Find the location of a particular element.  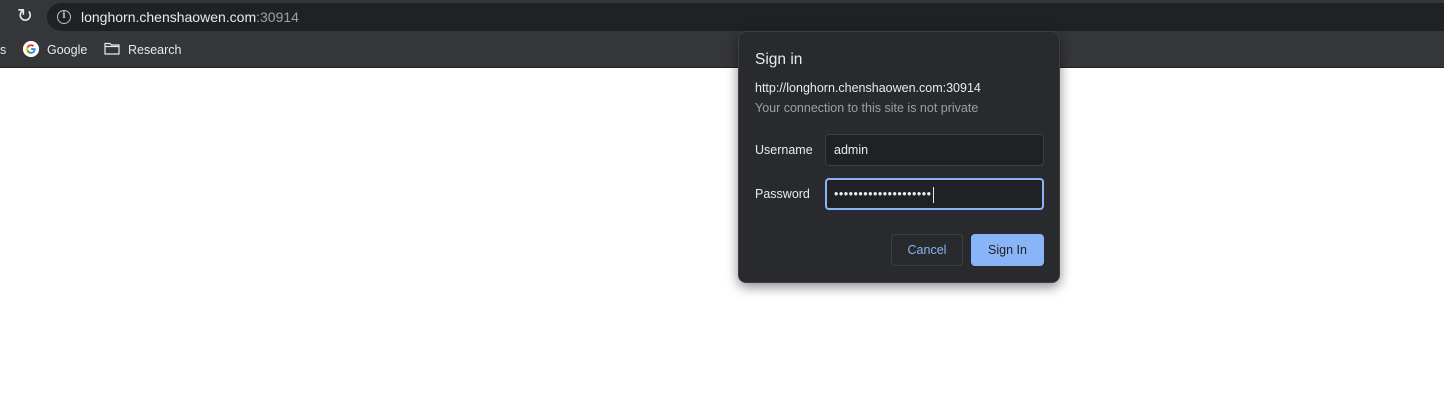

text-caret is located at coordinates (933, 194).